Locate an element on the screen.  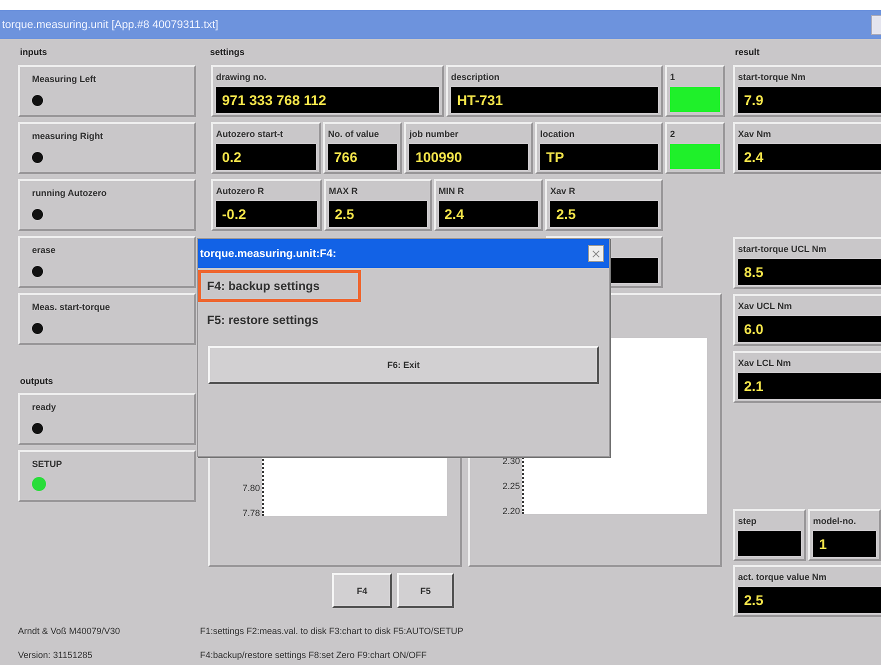
display-label: MAX R is located at coordinates (343, 191).